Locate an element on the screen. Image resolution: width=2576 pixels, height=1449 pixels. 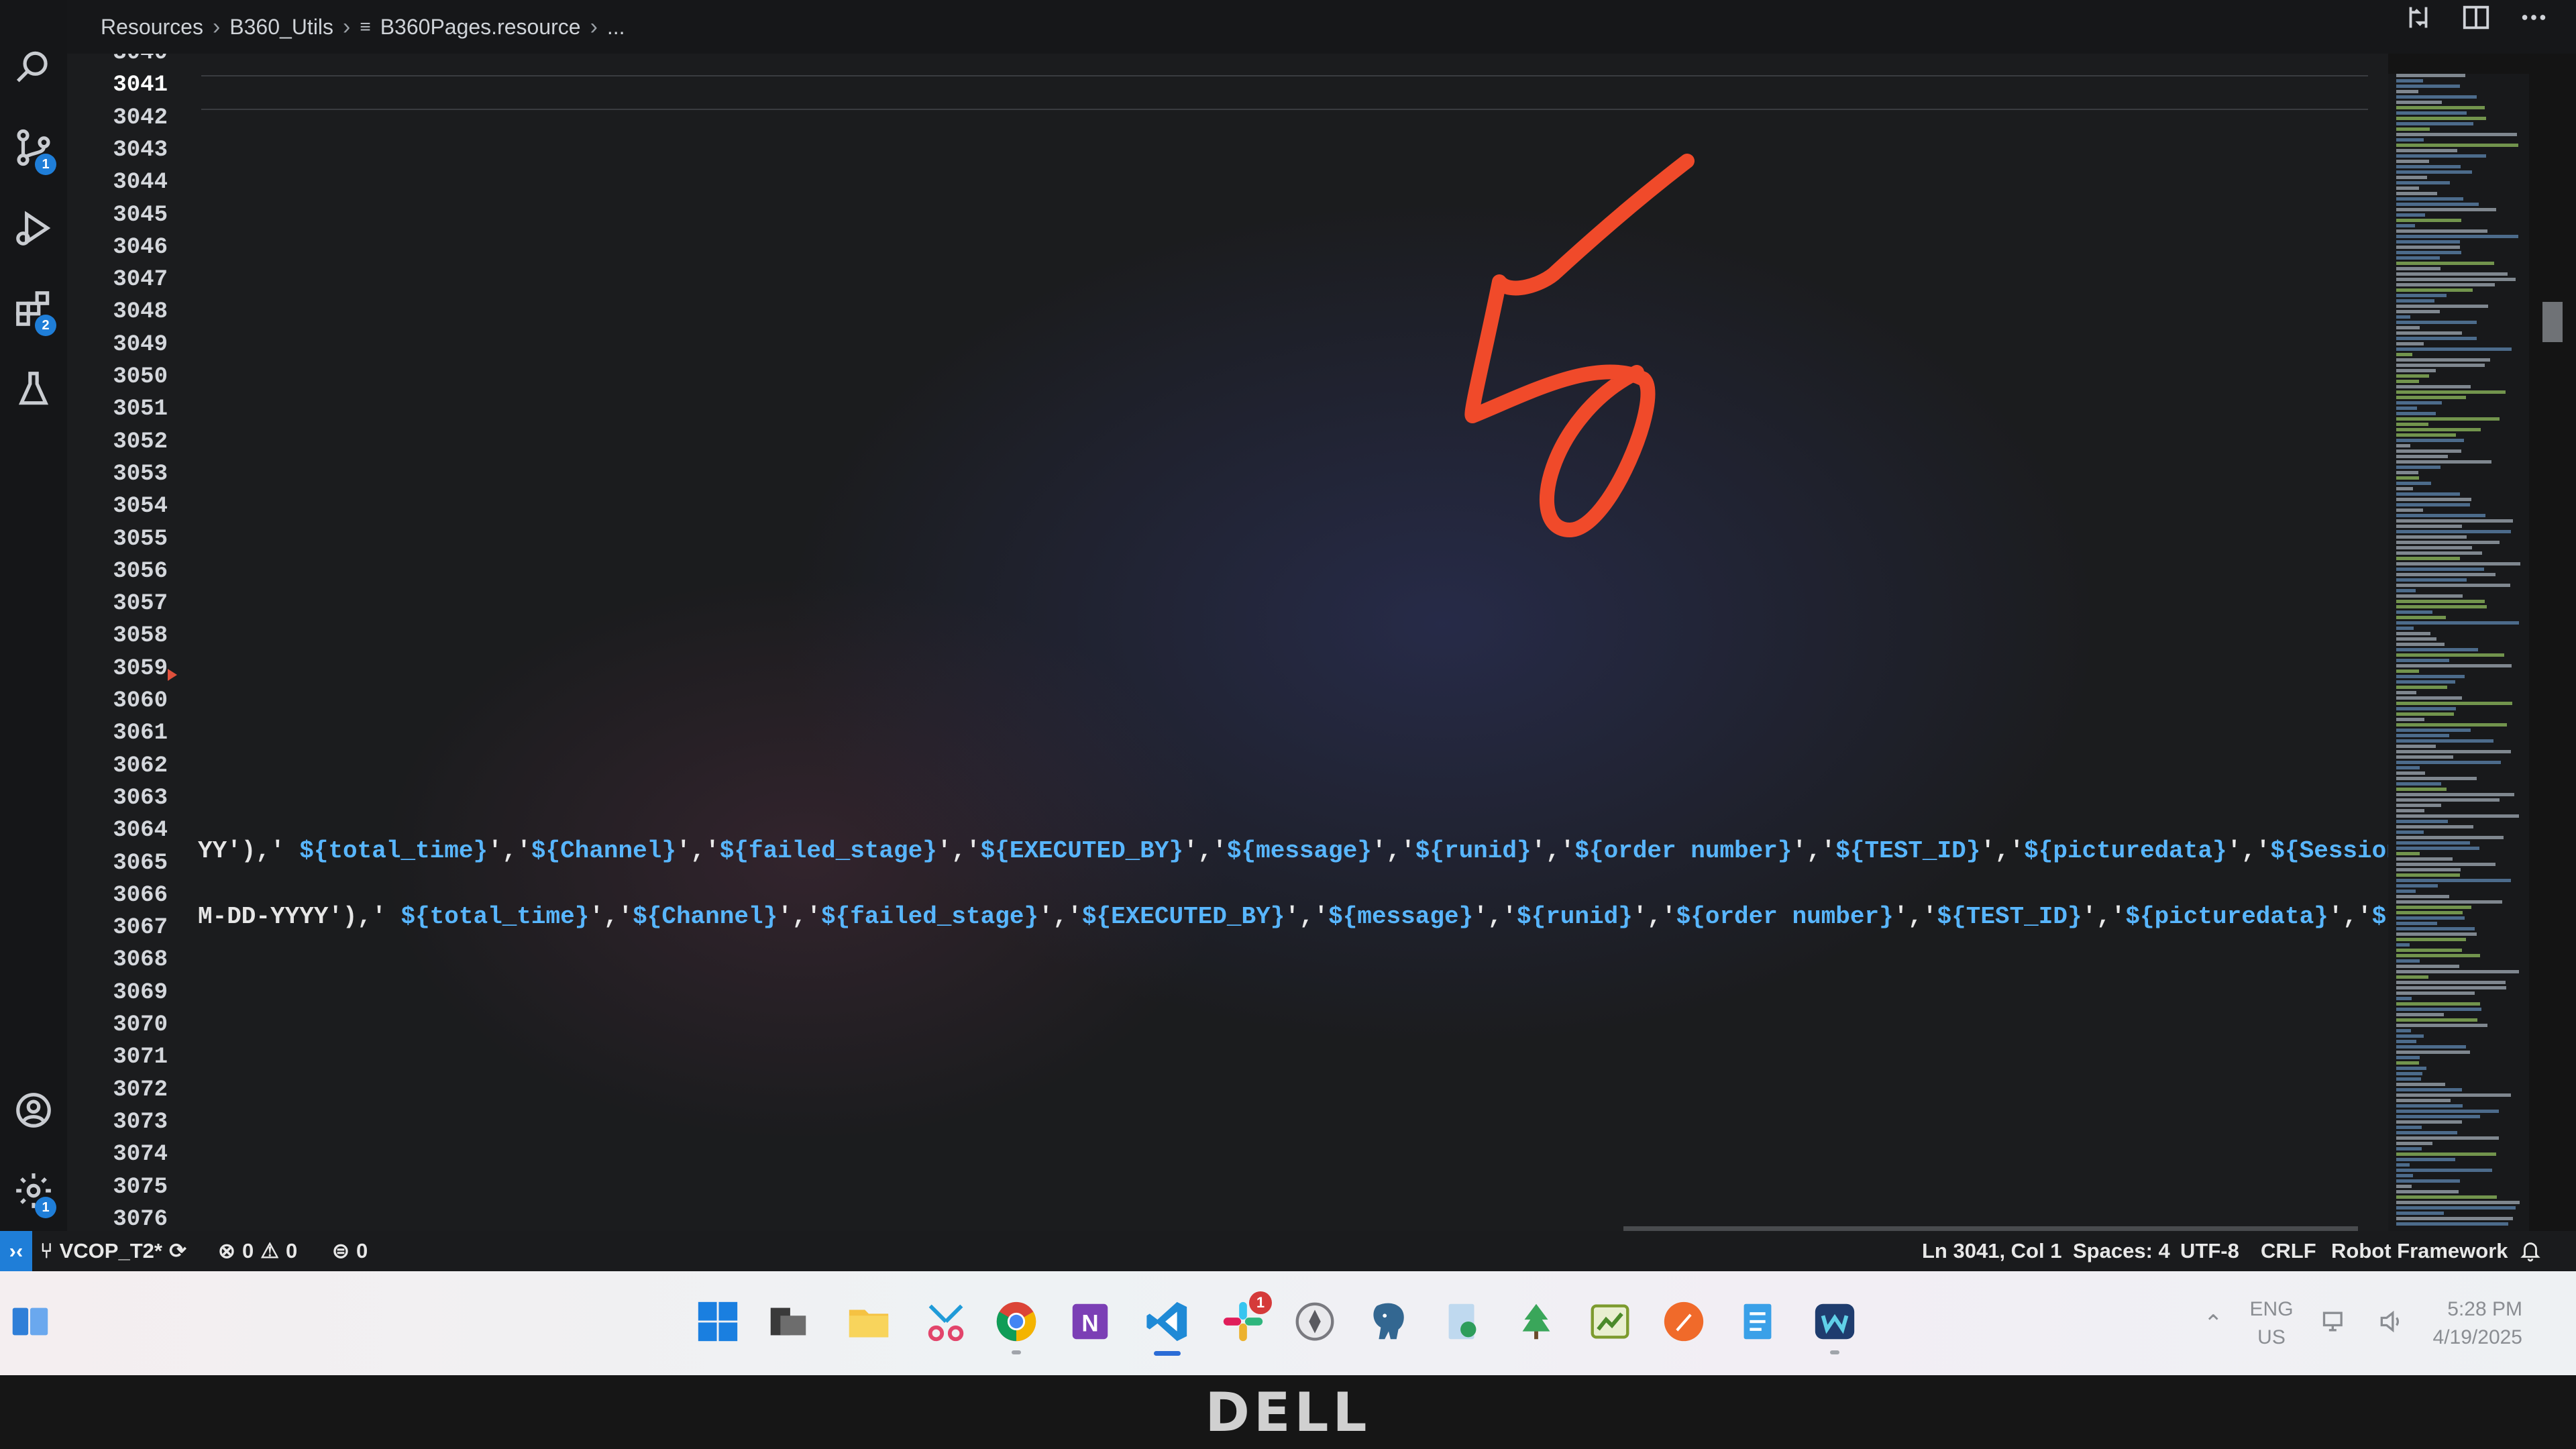
line-number: 3058 is located at coordinates (140, 636).